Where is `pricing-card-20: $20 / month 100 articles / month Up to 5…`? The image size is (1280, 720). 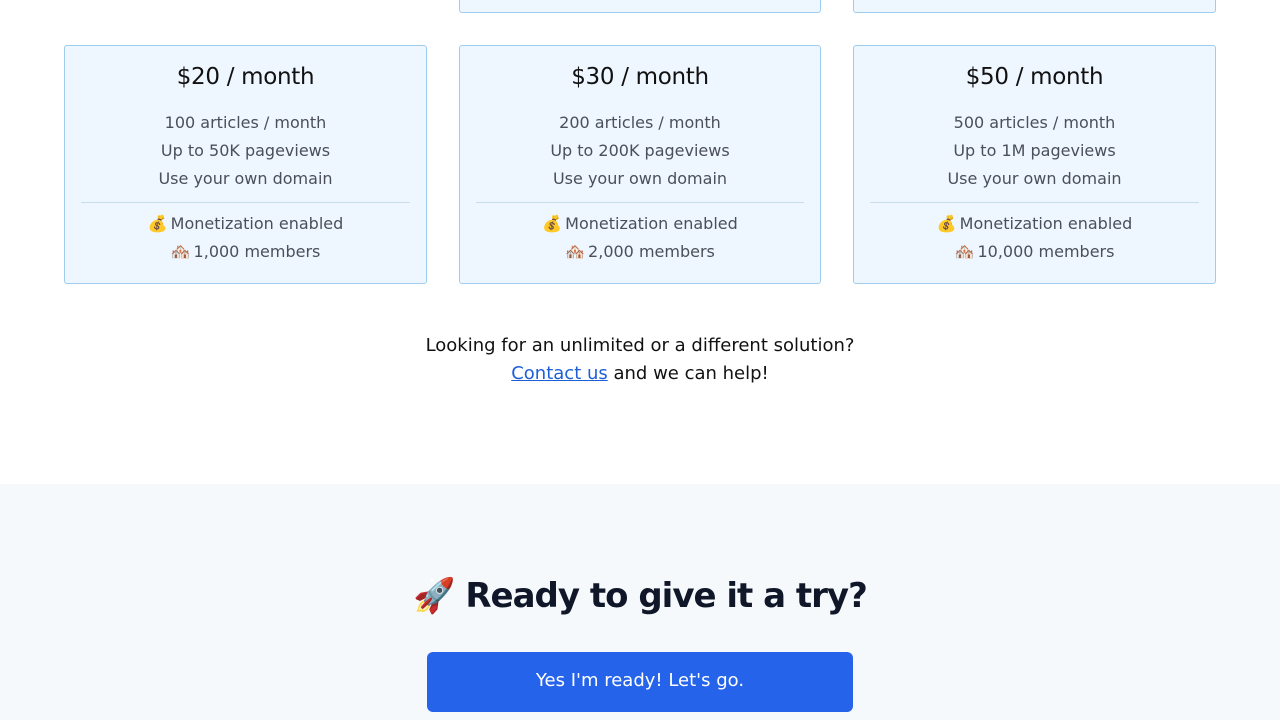 pricing-card-20: $20 / month 100 articles / month Up to 5… is located at coordinates (245, 164).